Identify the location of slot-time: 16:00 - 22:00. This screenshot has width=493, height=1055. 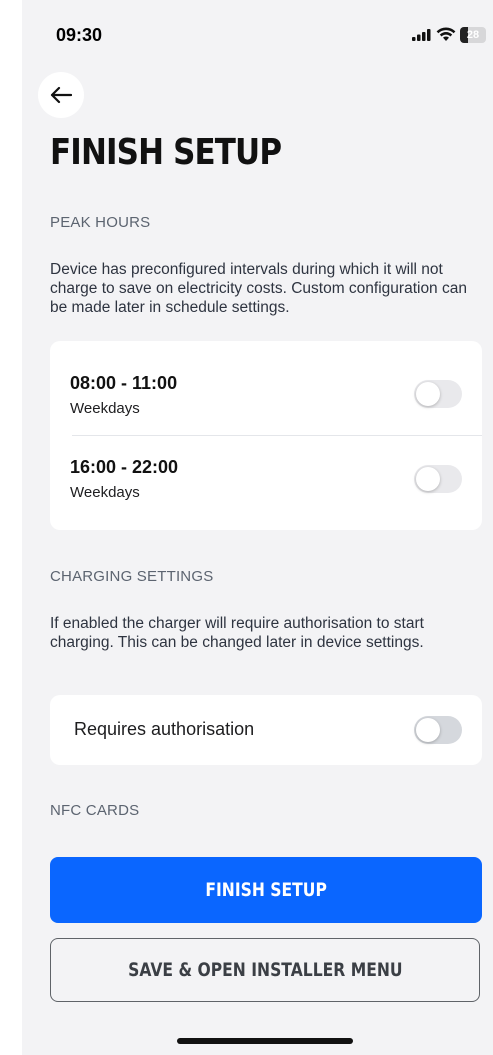
(124, 467).